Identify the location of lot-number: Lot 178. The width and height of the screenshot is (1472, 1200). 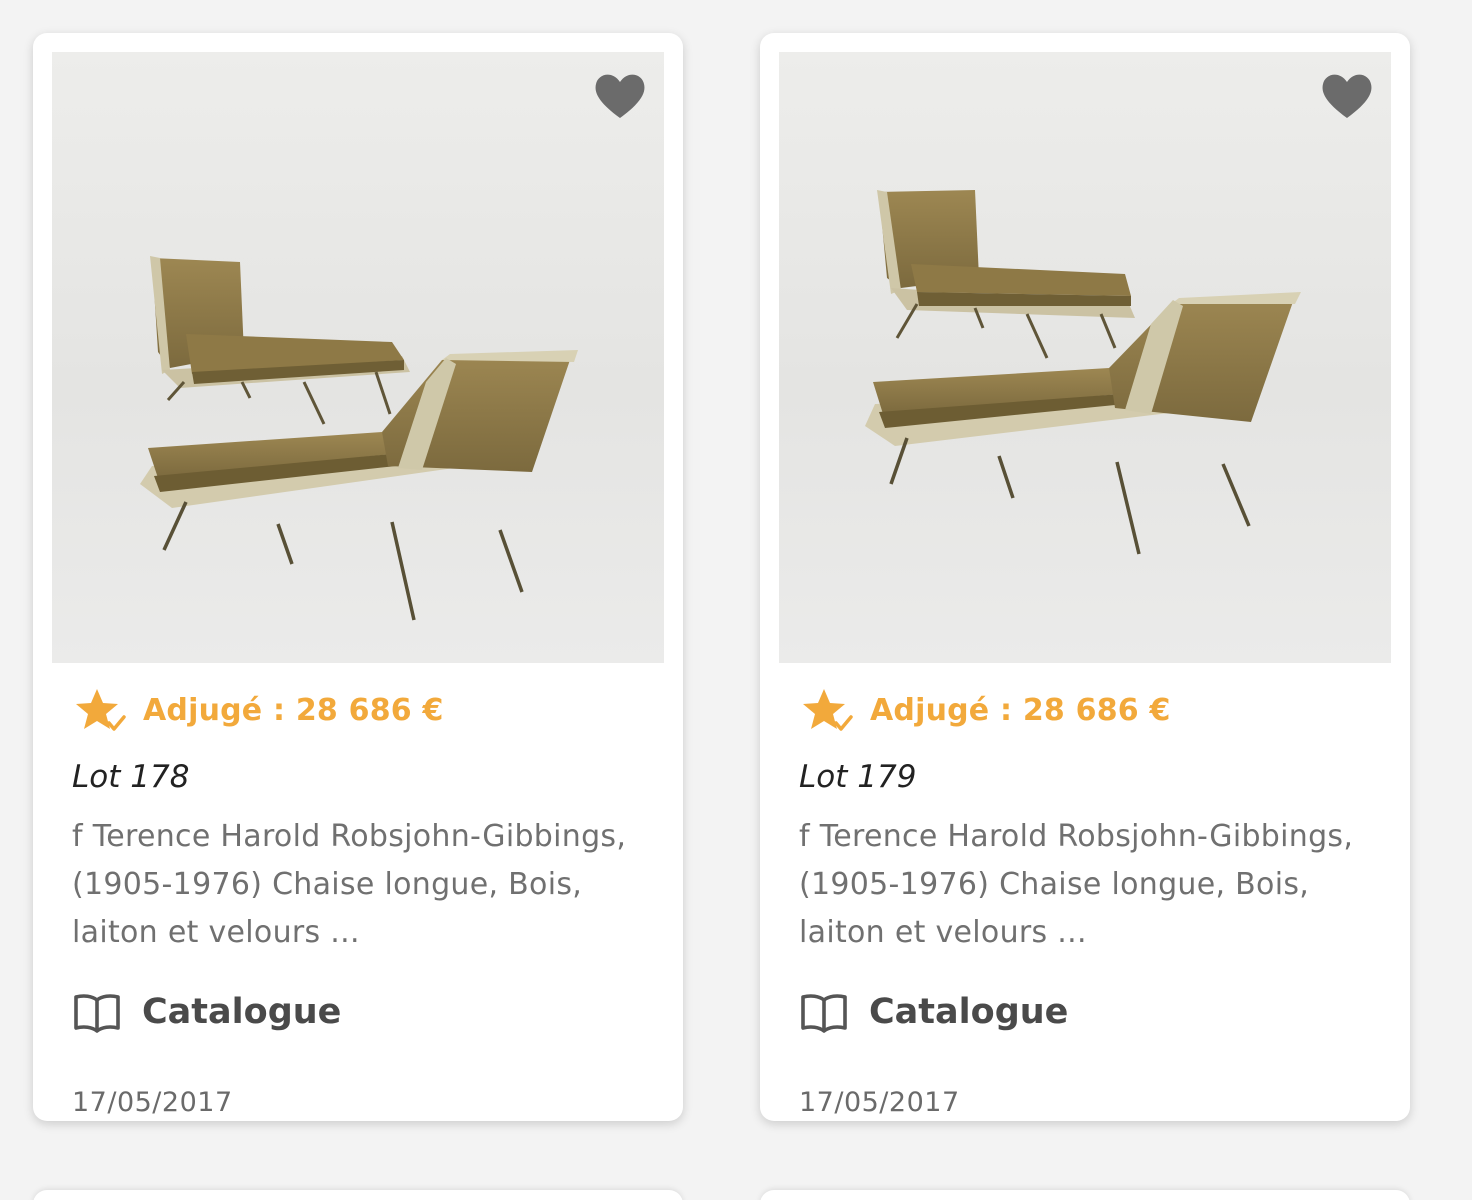
(130, 777).